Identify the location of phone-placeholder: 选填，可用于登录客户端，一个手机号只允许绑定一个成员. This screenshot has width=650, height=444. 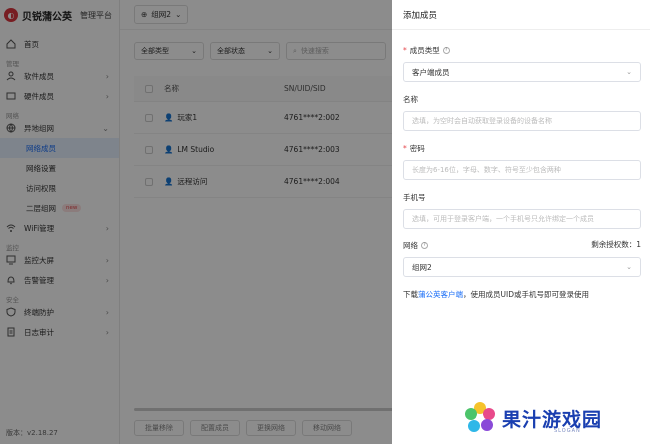
(503, 219).